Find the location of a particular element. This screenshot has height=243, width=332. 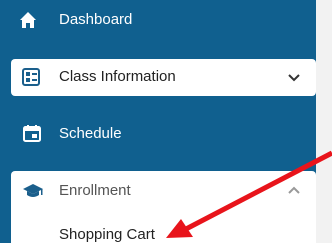

chevron-down-icon is located at coordinates (294, 77).